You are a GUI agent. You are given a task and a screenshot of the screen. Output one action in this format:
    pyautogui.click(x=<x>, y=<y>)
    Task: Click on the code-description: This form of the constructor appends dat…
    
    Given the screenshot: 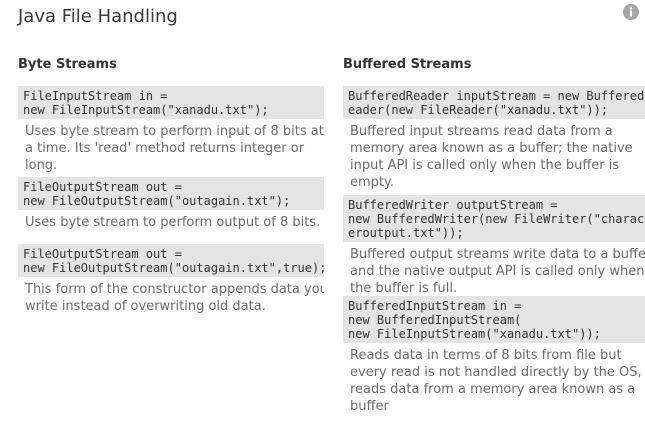 What is the action you would take?
    pyautogui.click(x=174, y=298)
    